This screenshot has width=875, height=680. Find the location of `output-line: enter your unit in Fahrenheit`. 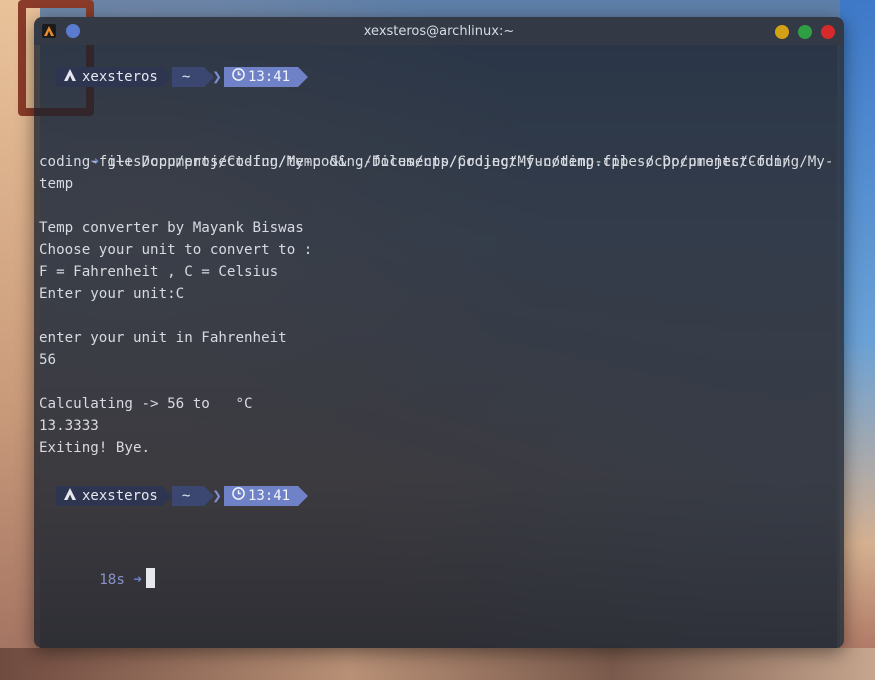

output-line: enter your unit in Fahrenheit is located at coordinates (163, 338).